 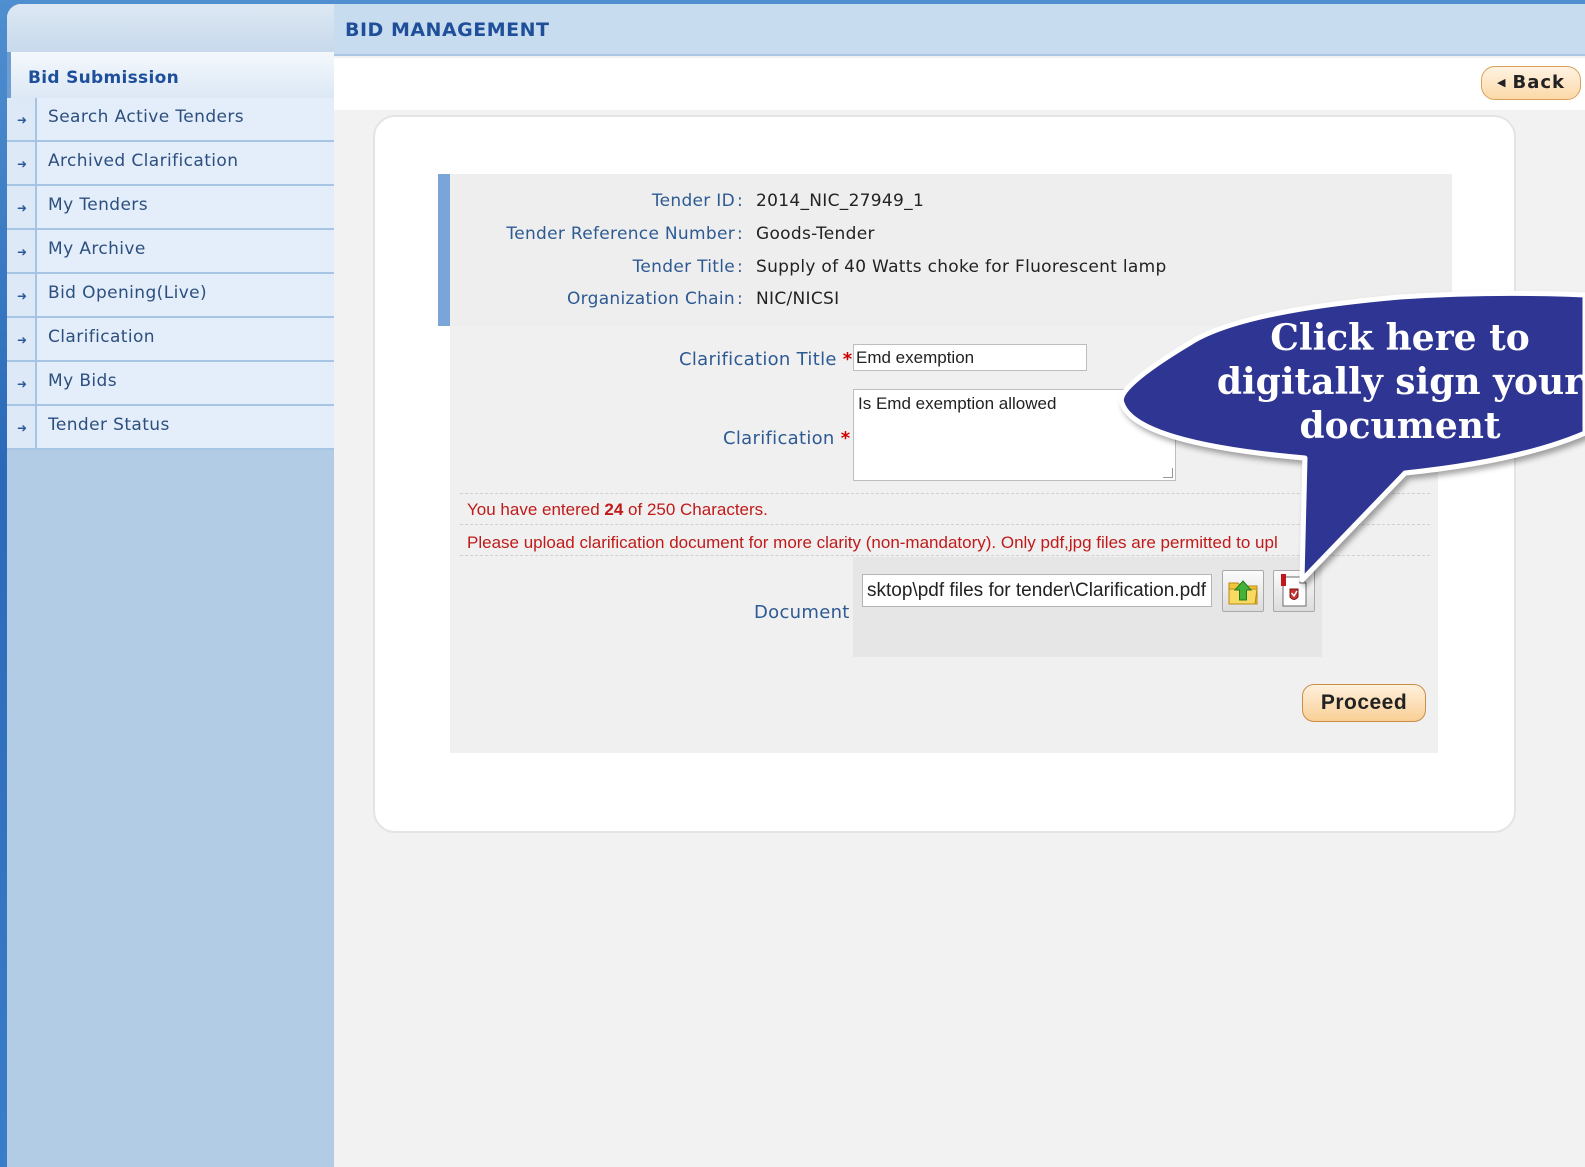 I want to click on sidebar-item-label: My Bids, so click(x=82, y=381).